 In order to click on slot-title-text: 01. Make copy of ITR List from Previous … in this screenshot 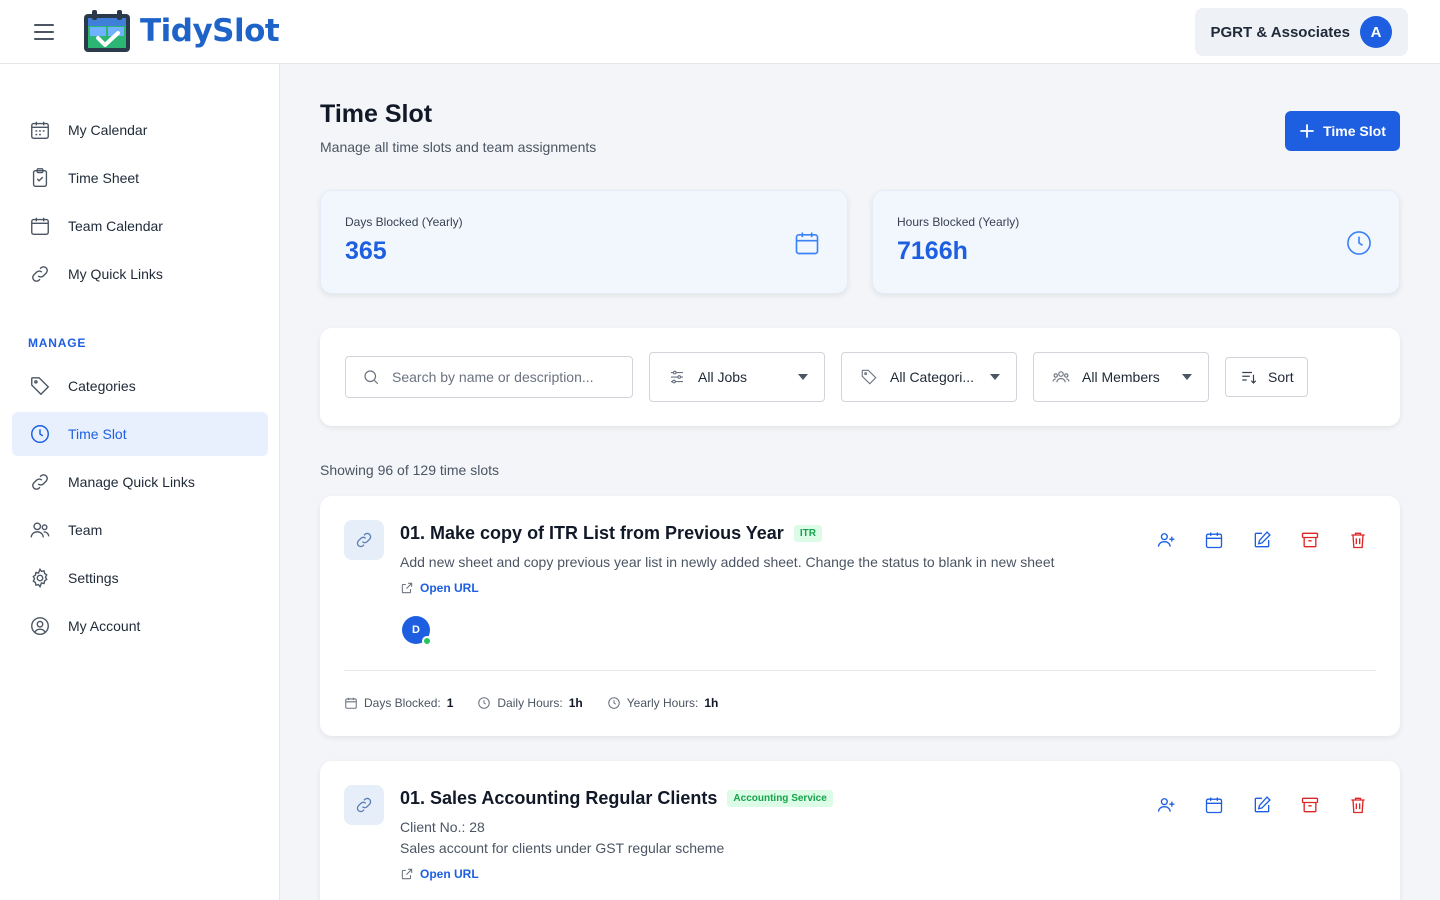, I will do `click(592, 533)`.